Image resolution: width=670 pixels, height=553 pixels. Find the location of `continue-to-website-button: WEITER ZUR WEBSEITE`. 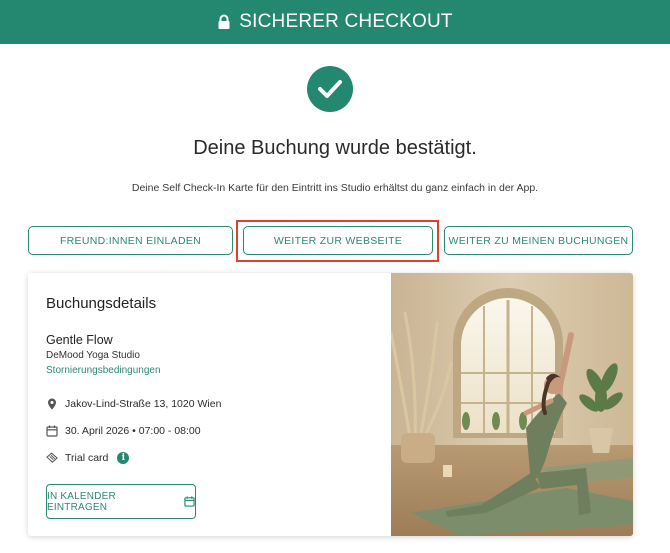

continue-to-website-button: WEITER ZUR WEBSEITE is located at coordinates (338, 240).